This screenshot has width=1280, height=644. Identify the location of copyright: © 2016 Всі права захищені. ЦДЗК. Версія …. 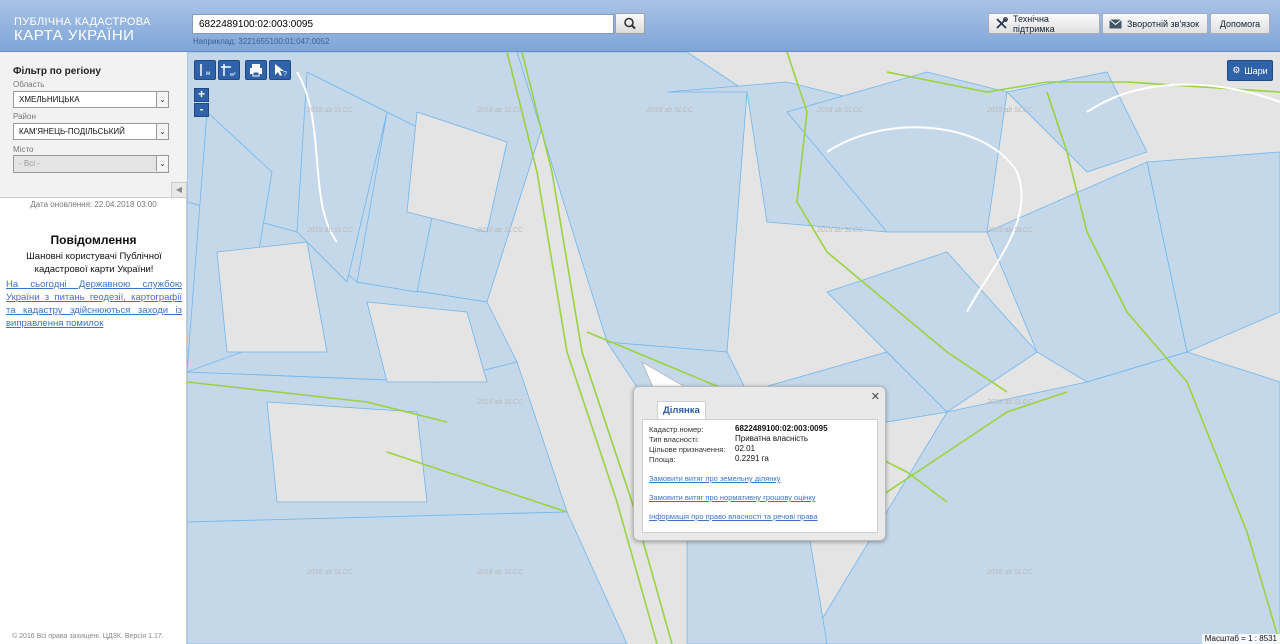
(88, 636).